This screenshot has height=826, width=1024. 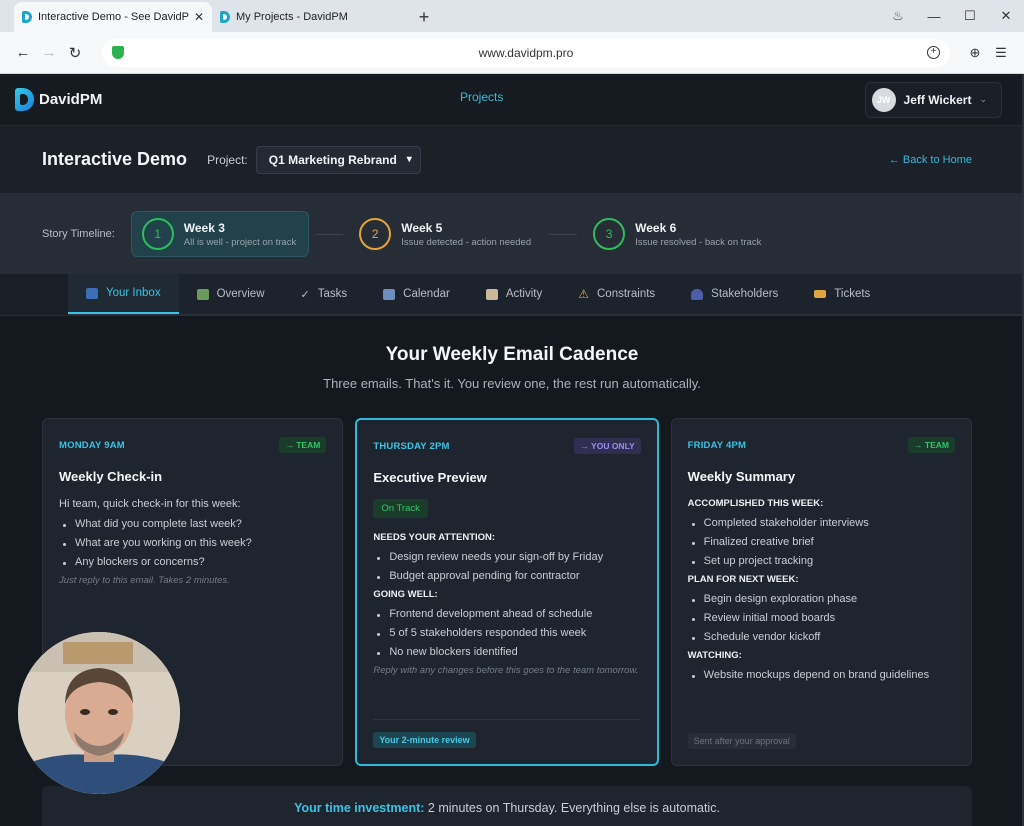 What do you see at coordinates (204, 227) in the screenshot?
I see `step-title: Week 3` at bounding box center [204, 227].